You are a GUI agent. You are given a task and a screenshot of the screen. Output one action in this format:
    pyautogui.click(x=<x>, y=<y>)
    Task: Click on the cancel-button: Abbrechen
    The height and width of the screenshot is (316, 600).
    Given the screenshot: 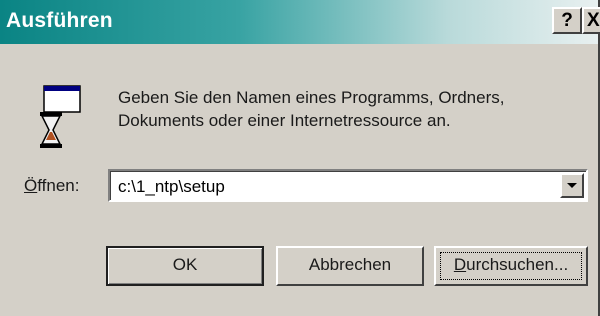 What is the action you would take?
    pyautogui.click(x=350, y=266)
    